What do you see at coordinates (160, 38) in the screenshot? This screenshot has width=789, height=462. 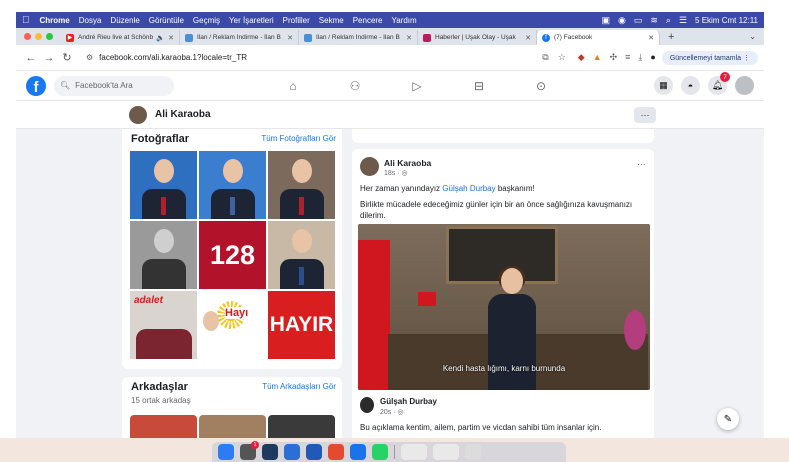 I see `speaker-icon: 🔈` at bounding box center [160, 38].